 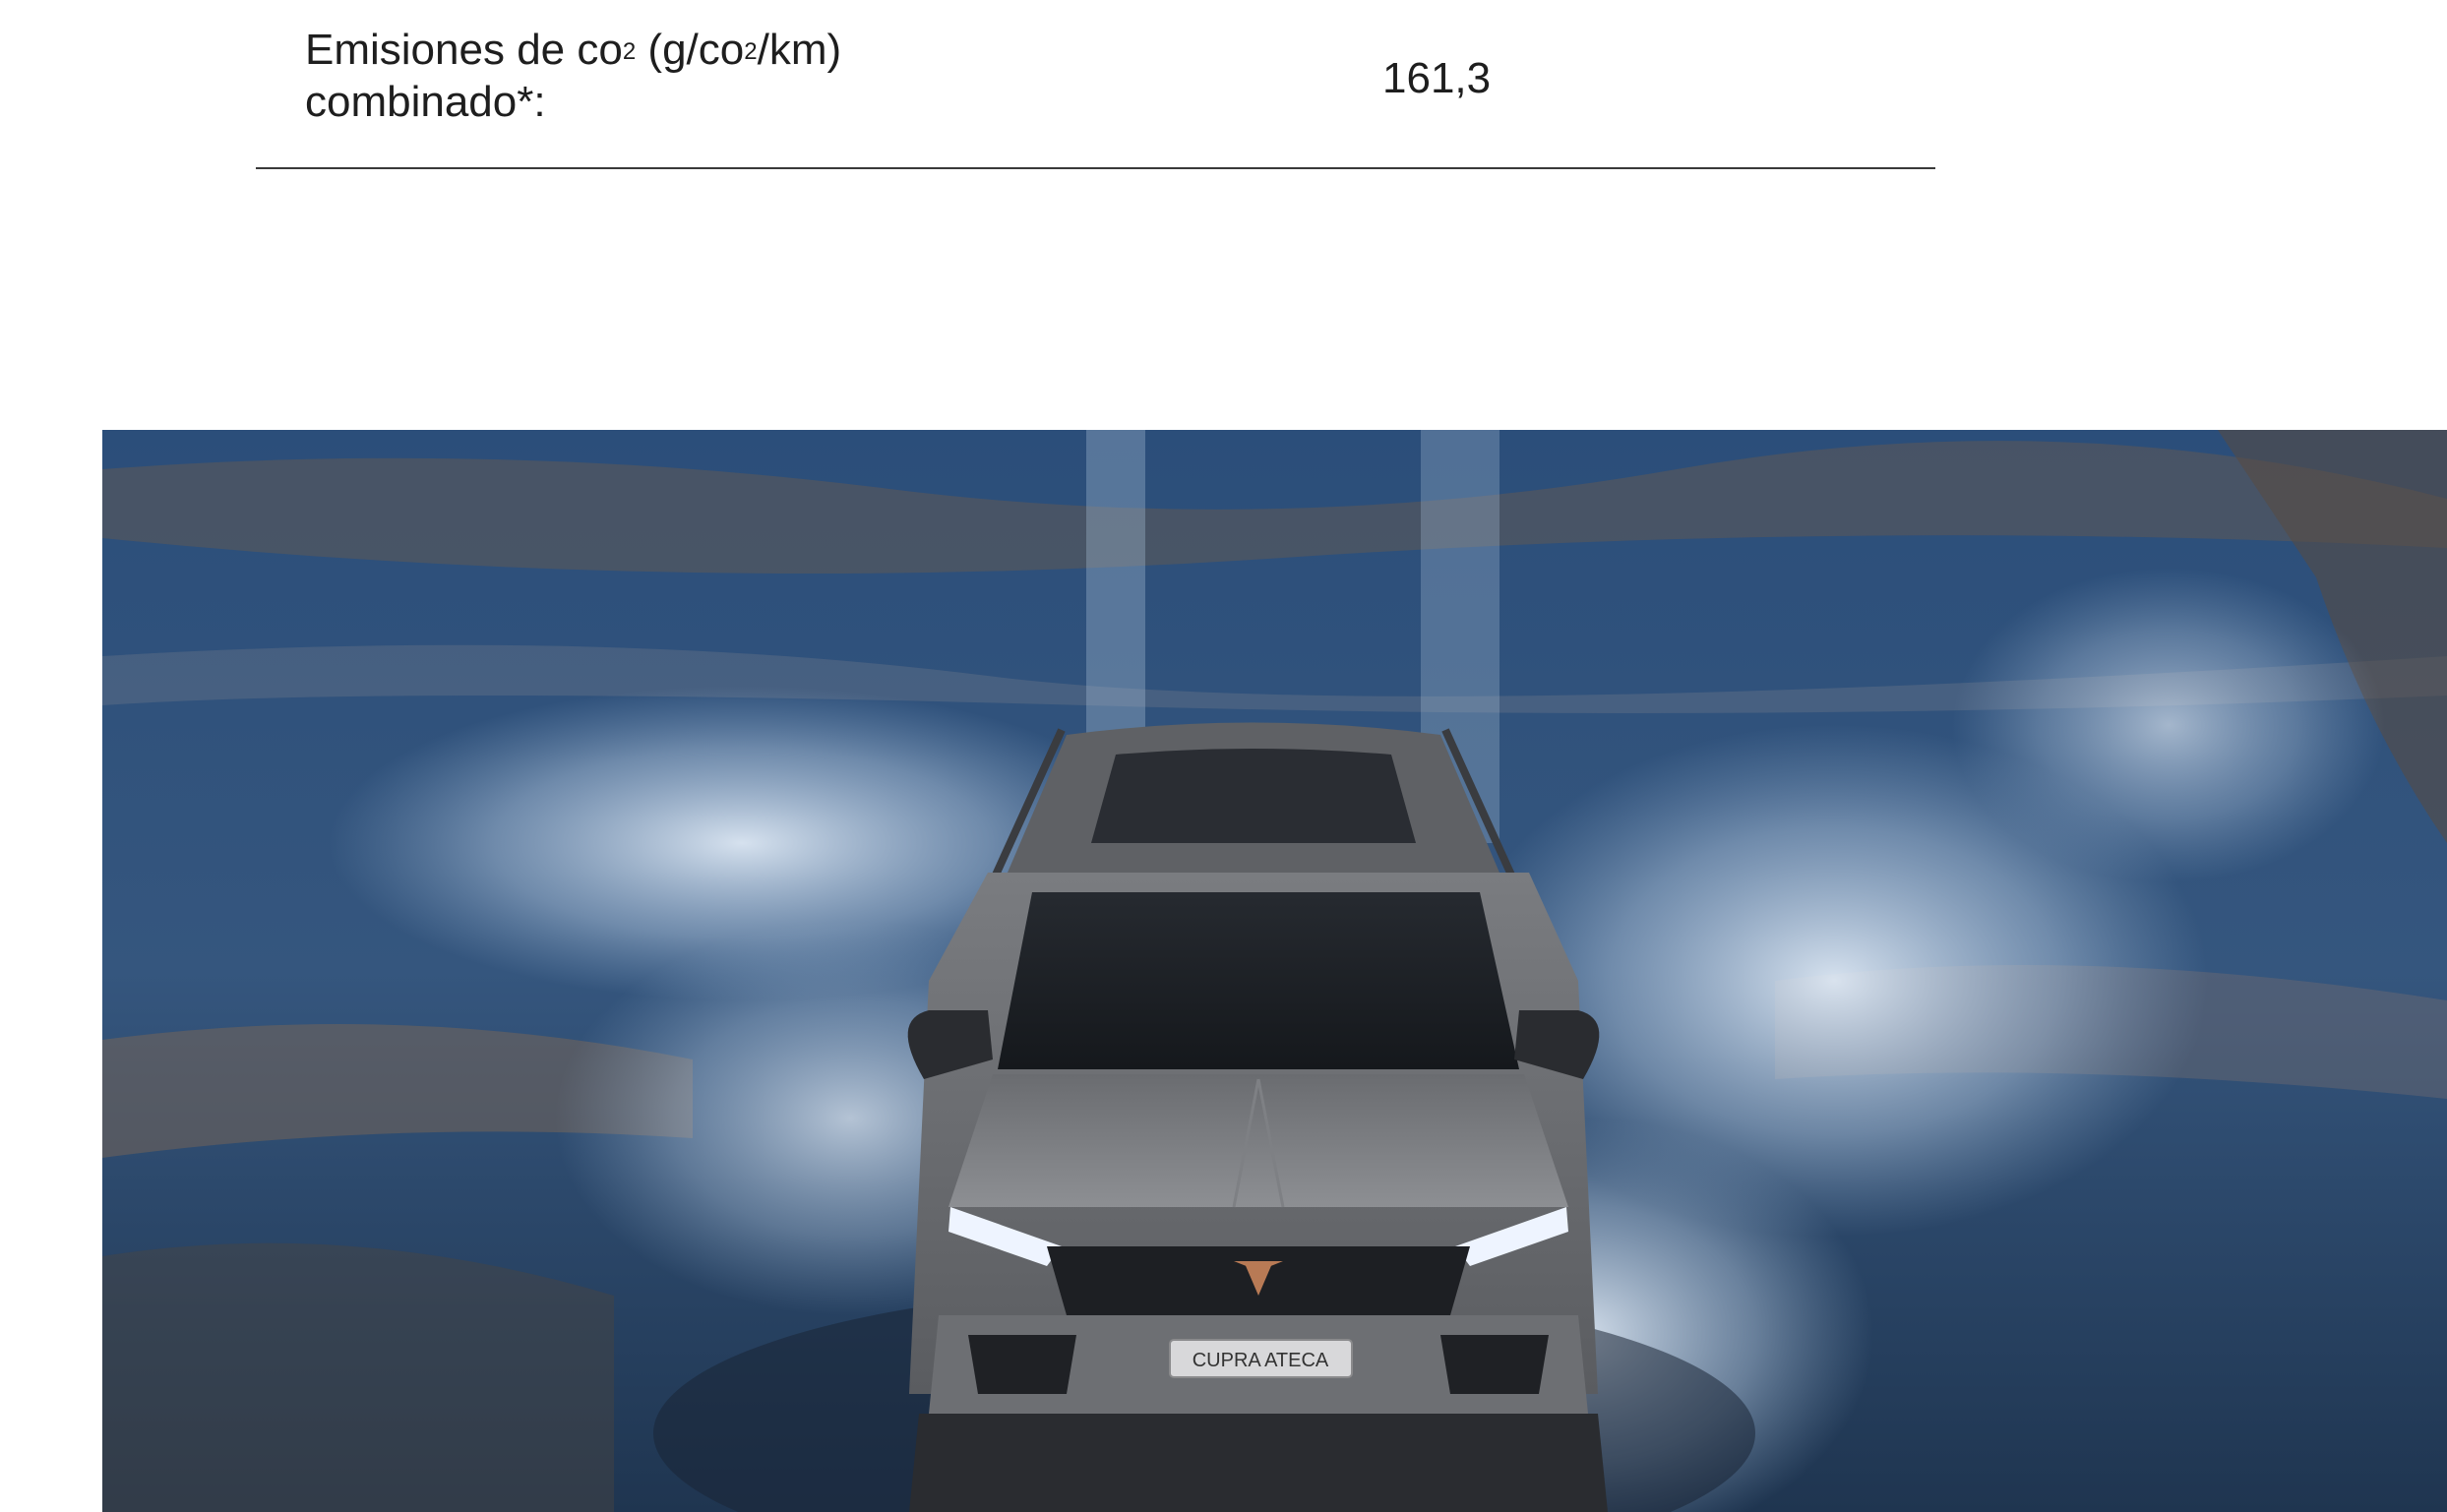 I want to click on spec-label: Emisiones de co2 (g/co2/km) combinado*:, so click(x=649, y=76).